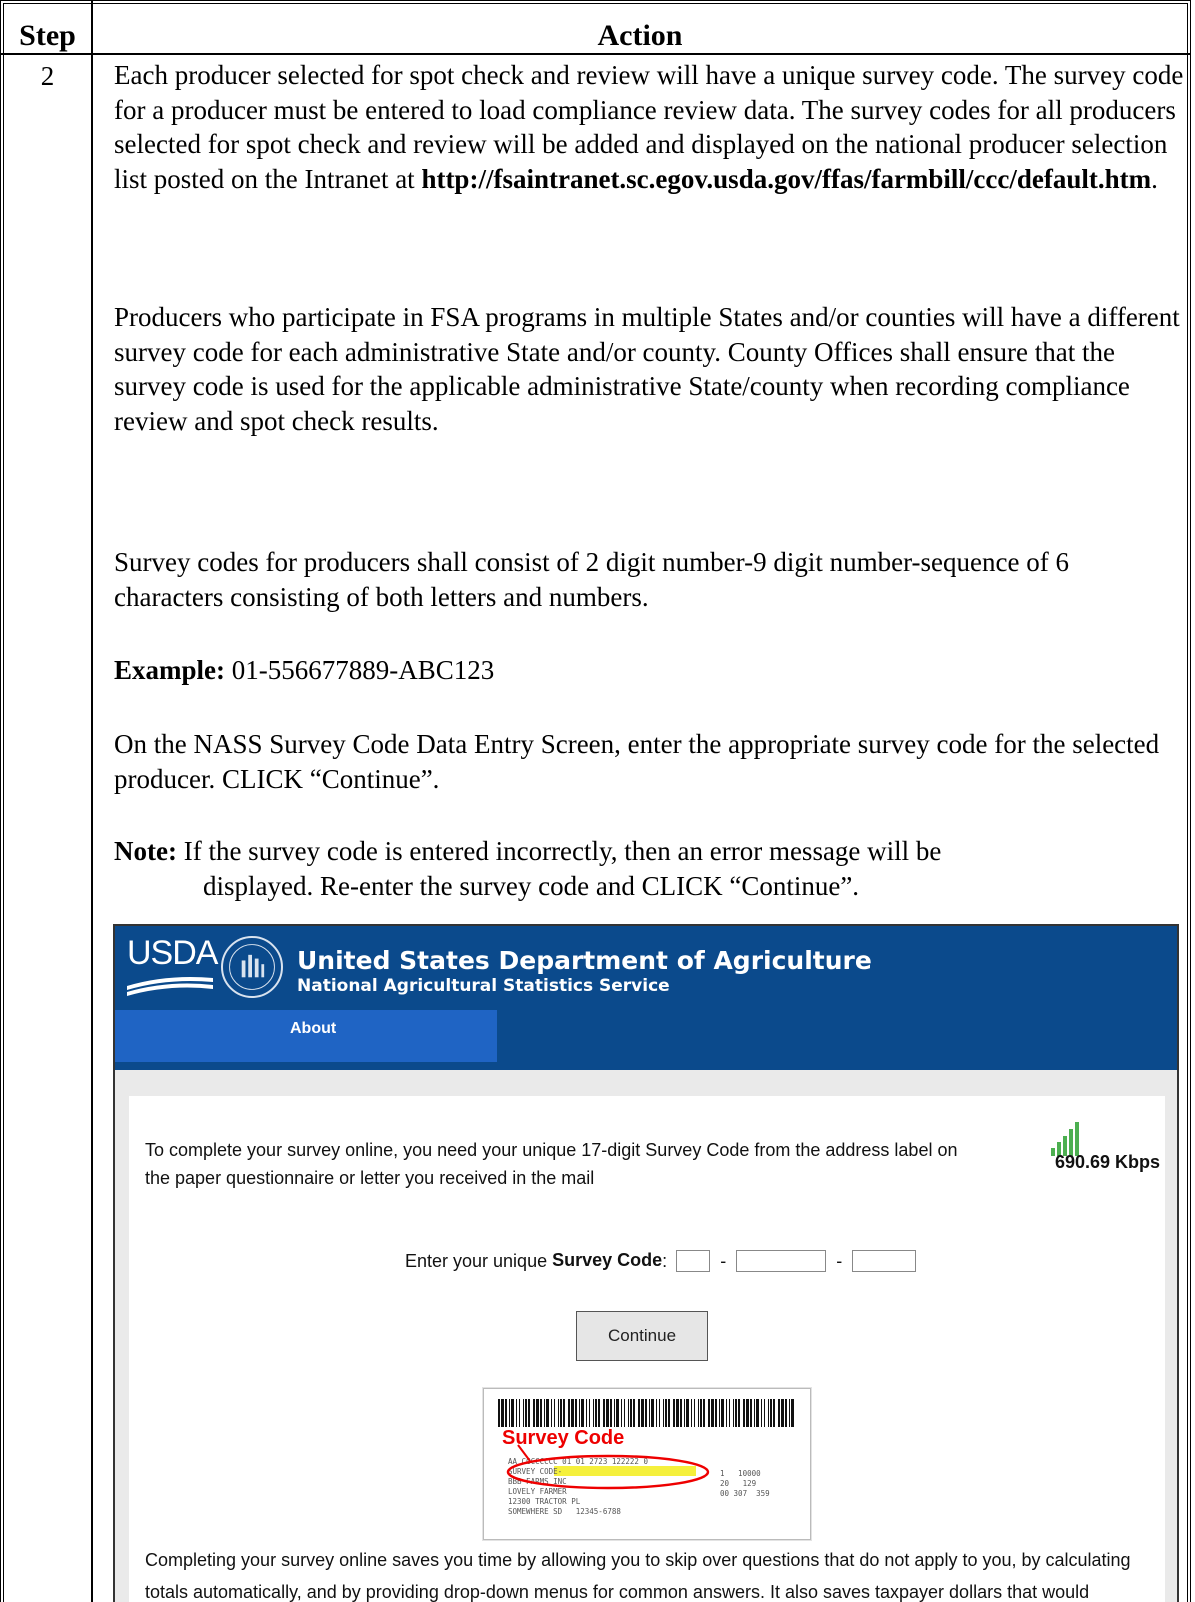 Image resolution: width=1195 pixels, height=1602 pixels. What do you see at coordinates (640, 35) in the screenshot?
I see `header-action: Action` at bounding box center [640, 35].